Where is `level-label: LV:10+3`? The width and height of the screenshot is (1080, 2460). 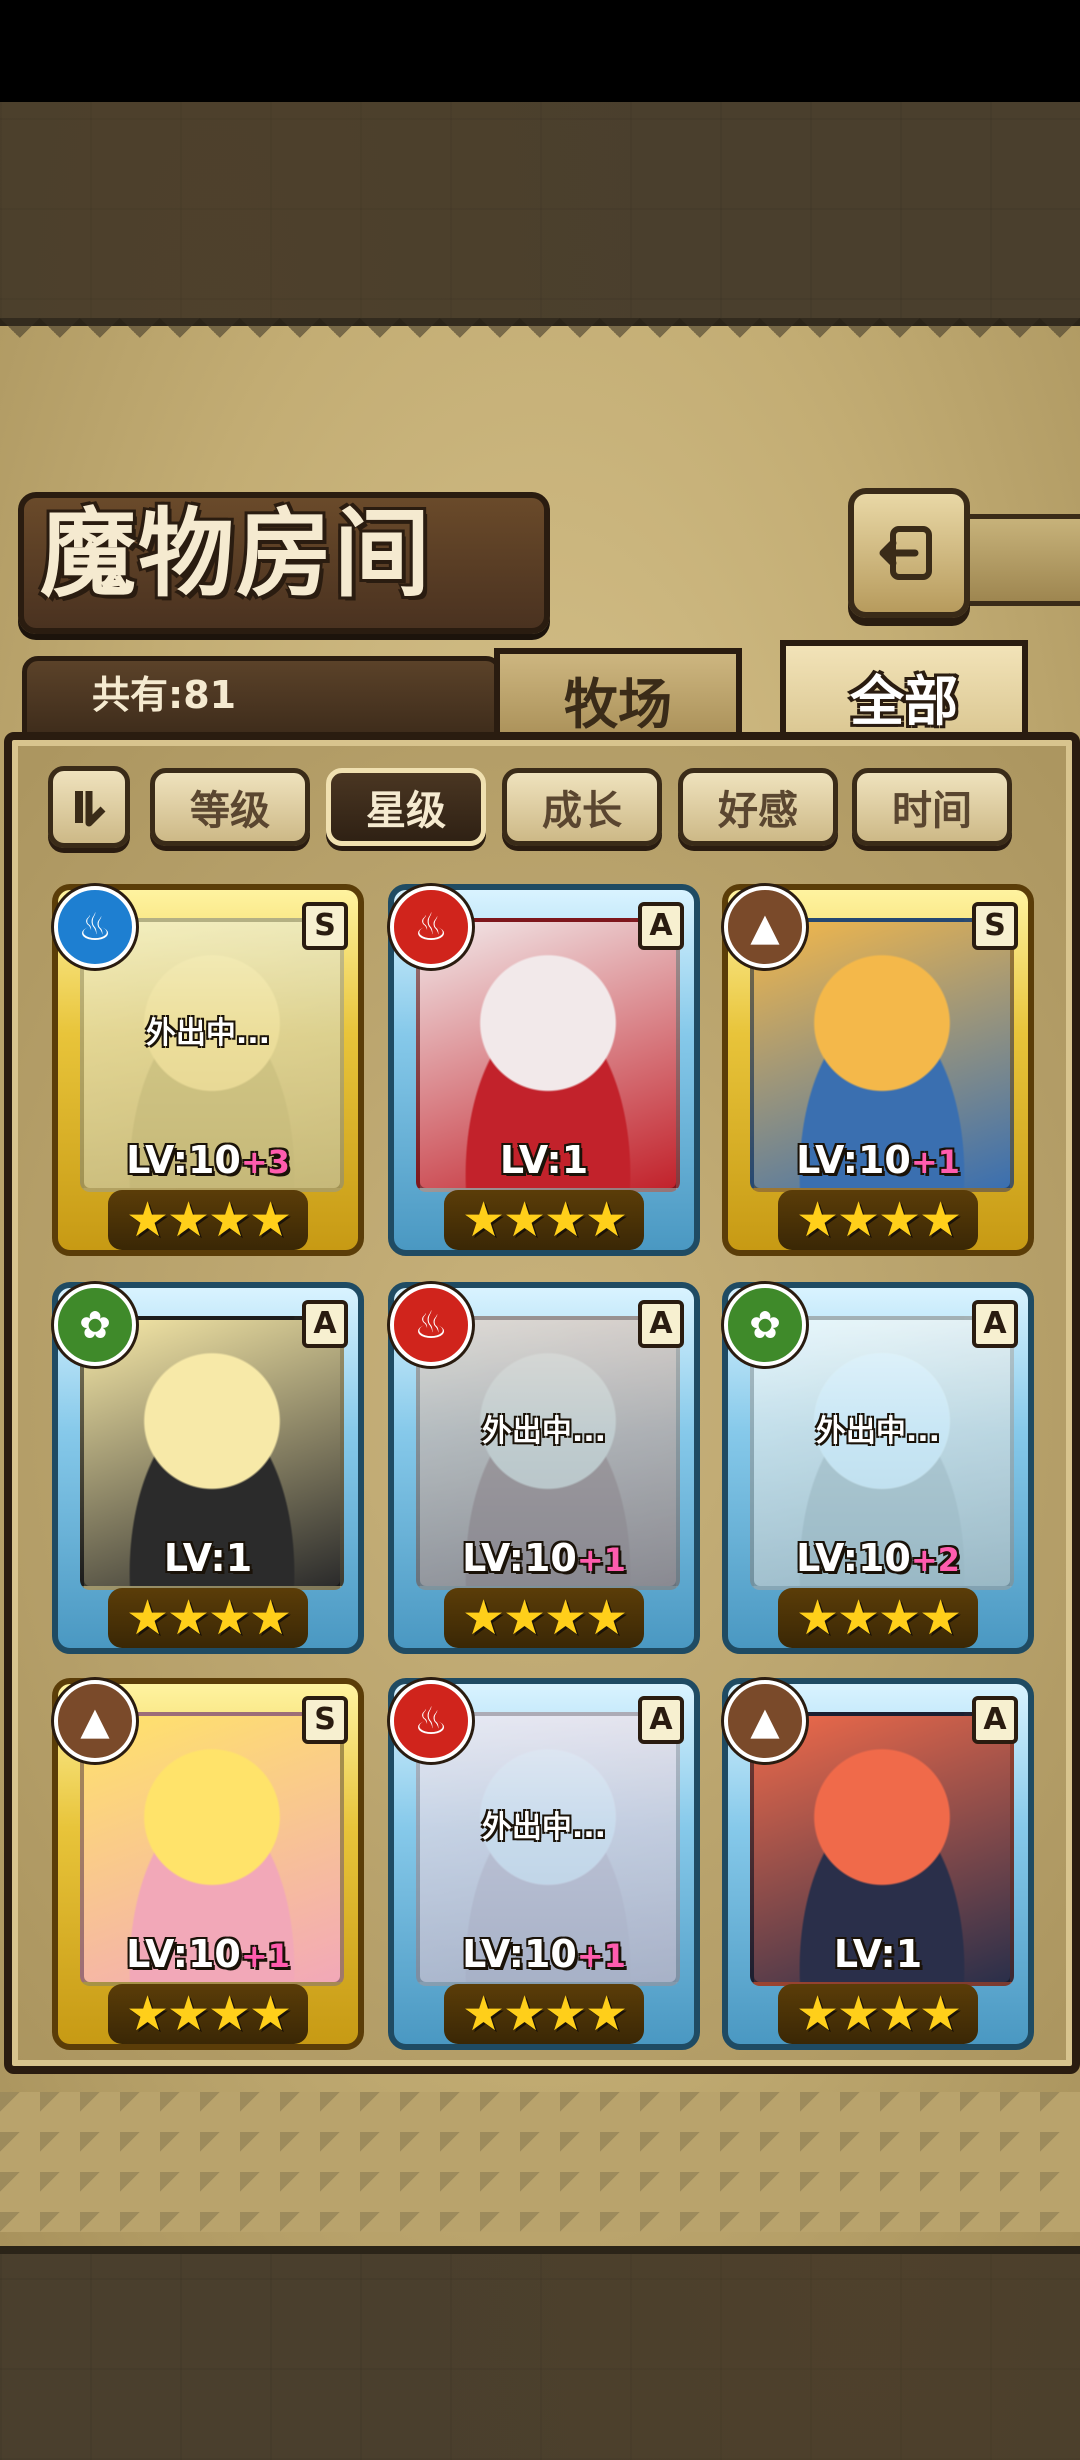 level-label: LV:10+3 is located at coordinates (208, 1160).